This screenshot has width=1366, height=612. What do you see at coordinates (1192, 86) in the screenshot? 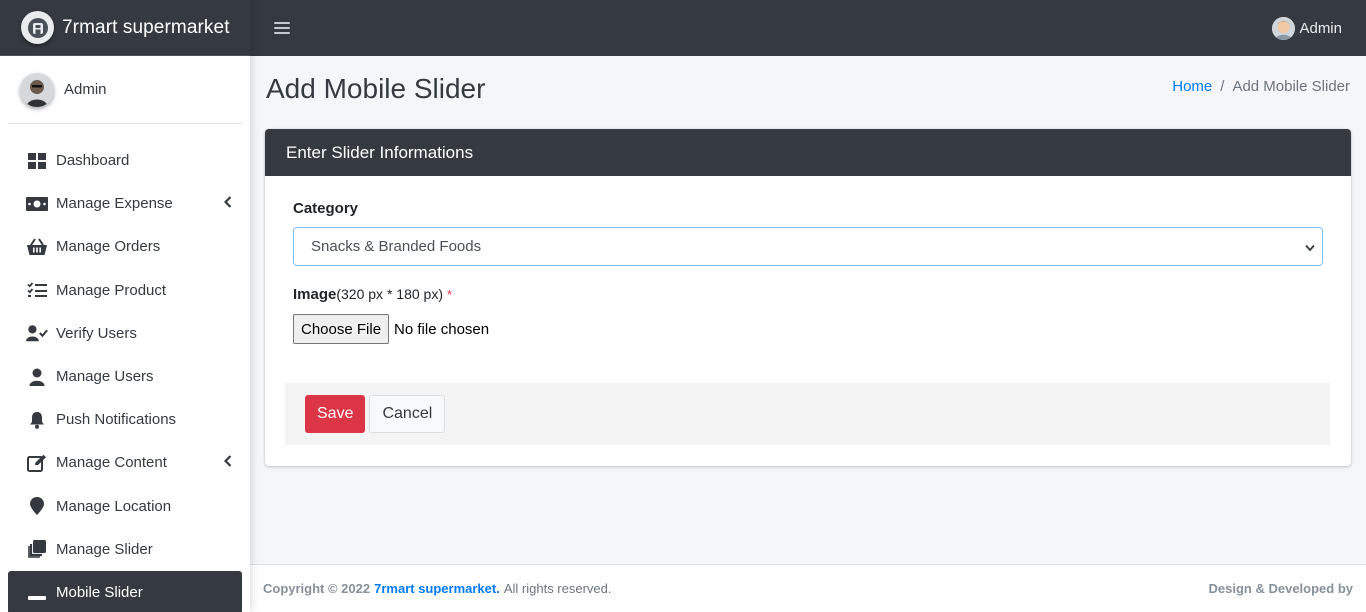
I see `breadcrumb-home-link: Home` at bounding box center [1192, 86].